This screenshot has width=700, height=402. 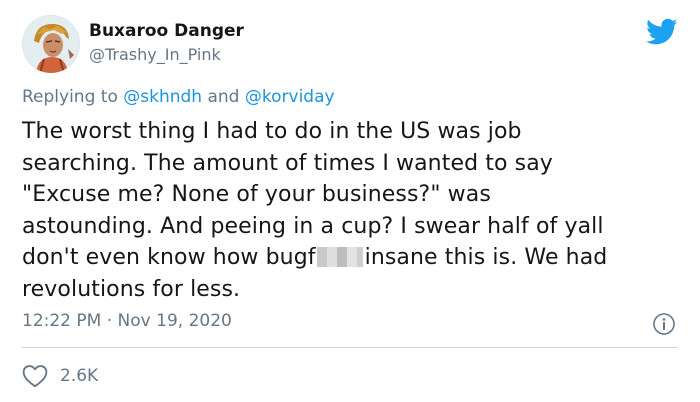 I want to click on heart-icon, so click(x=35, y=376).